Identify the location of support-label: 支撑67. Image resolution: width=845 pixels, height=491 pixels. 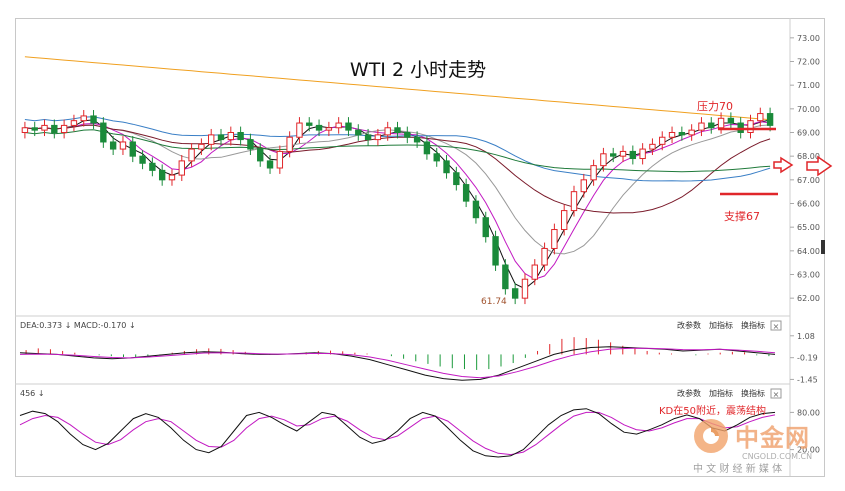
(742, 216).